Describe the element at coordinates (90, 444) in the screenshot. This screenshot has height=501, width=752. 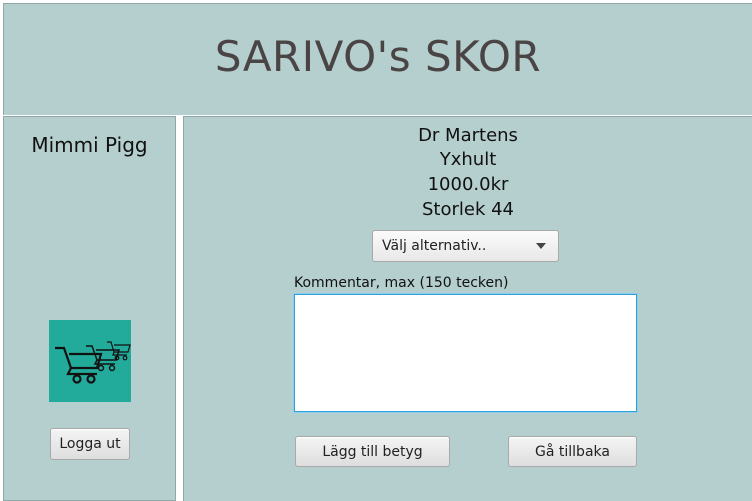
I see `logout-button: Logga ut` at that location.